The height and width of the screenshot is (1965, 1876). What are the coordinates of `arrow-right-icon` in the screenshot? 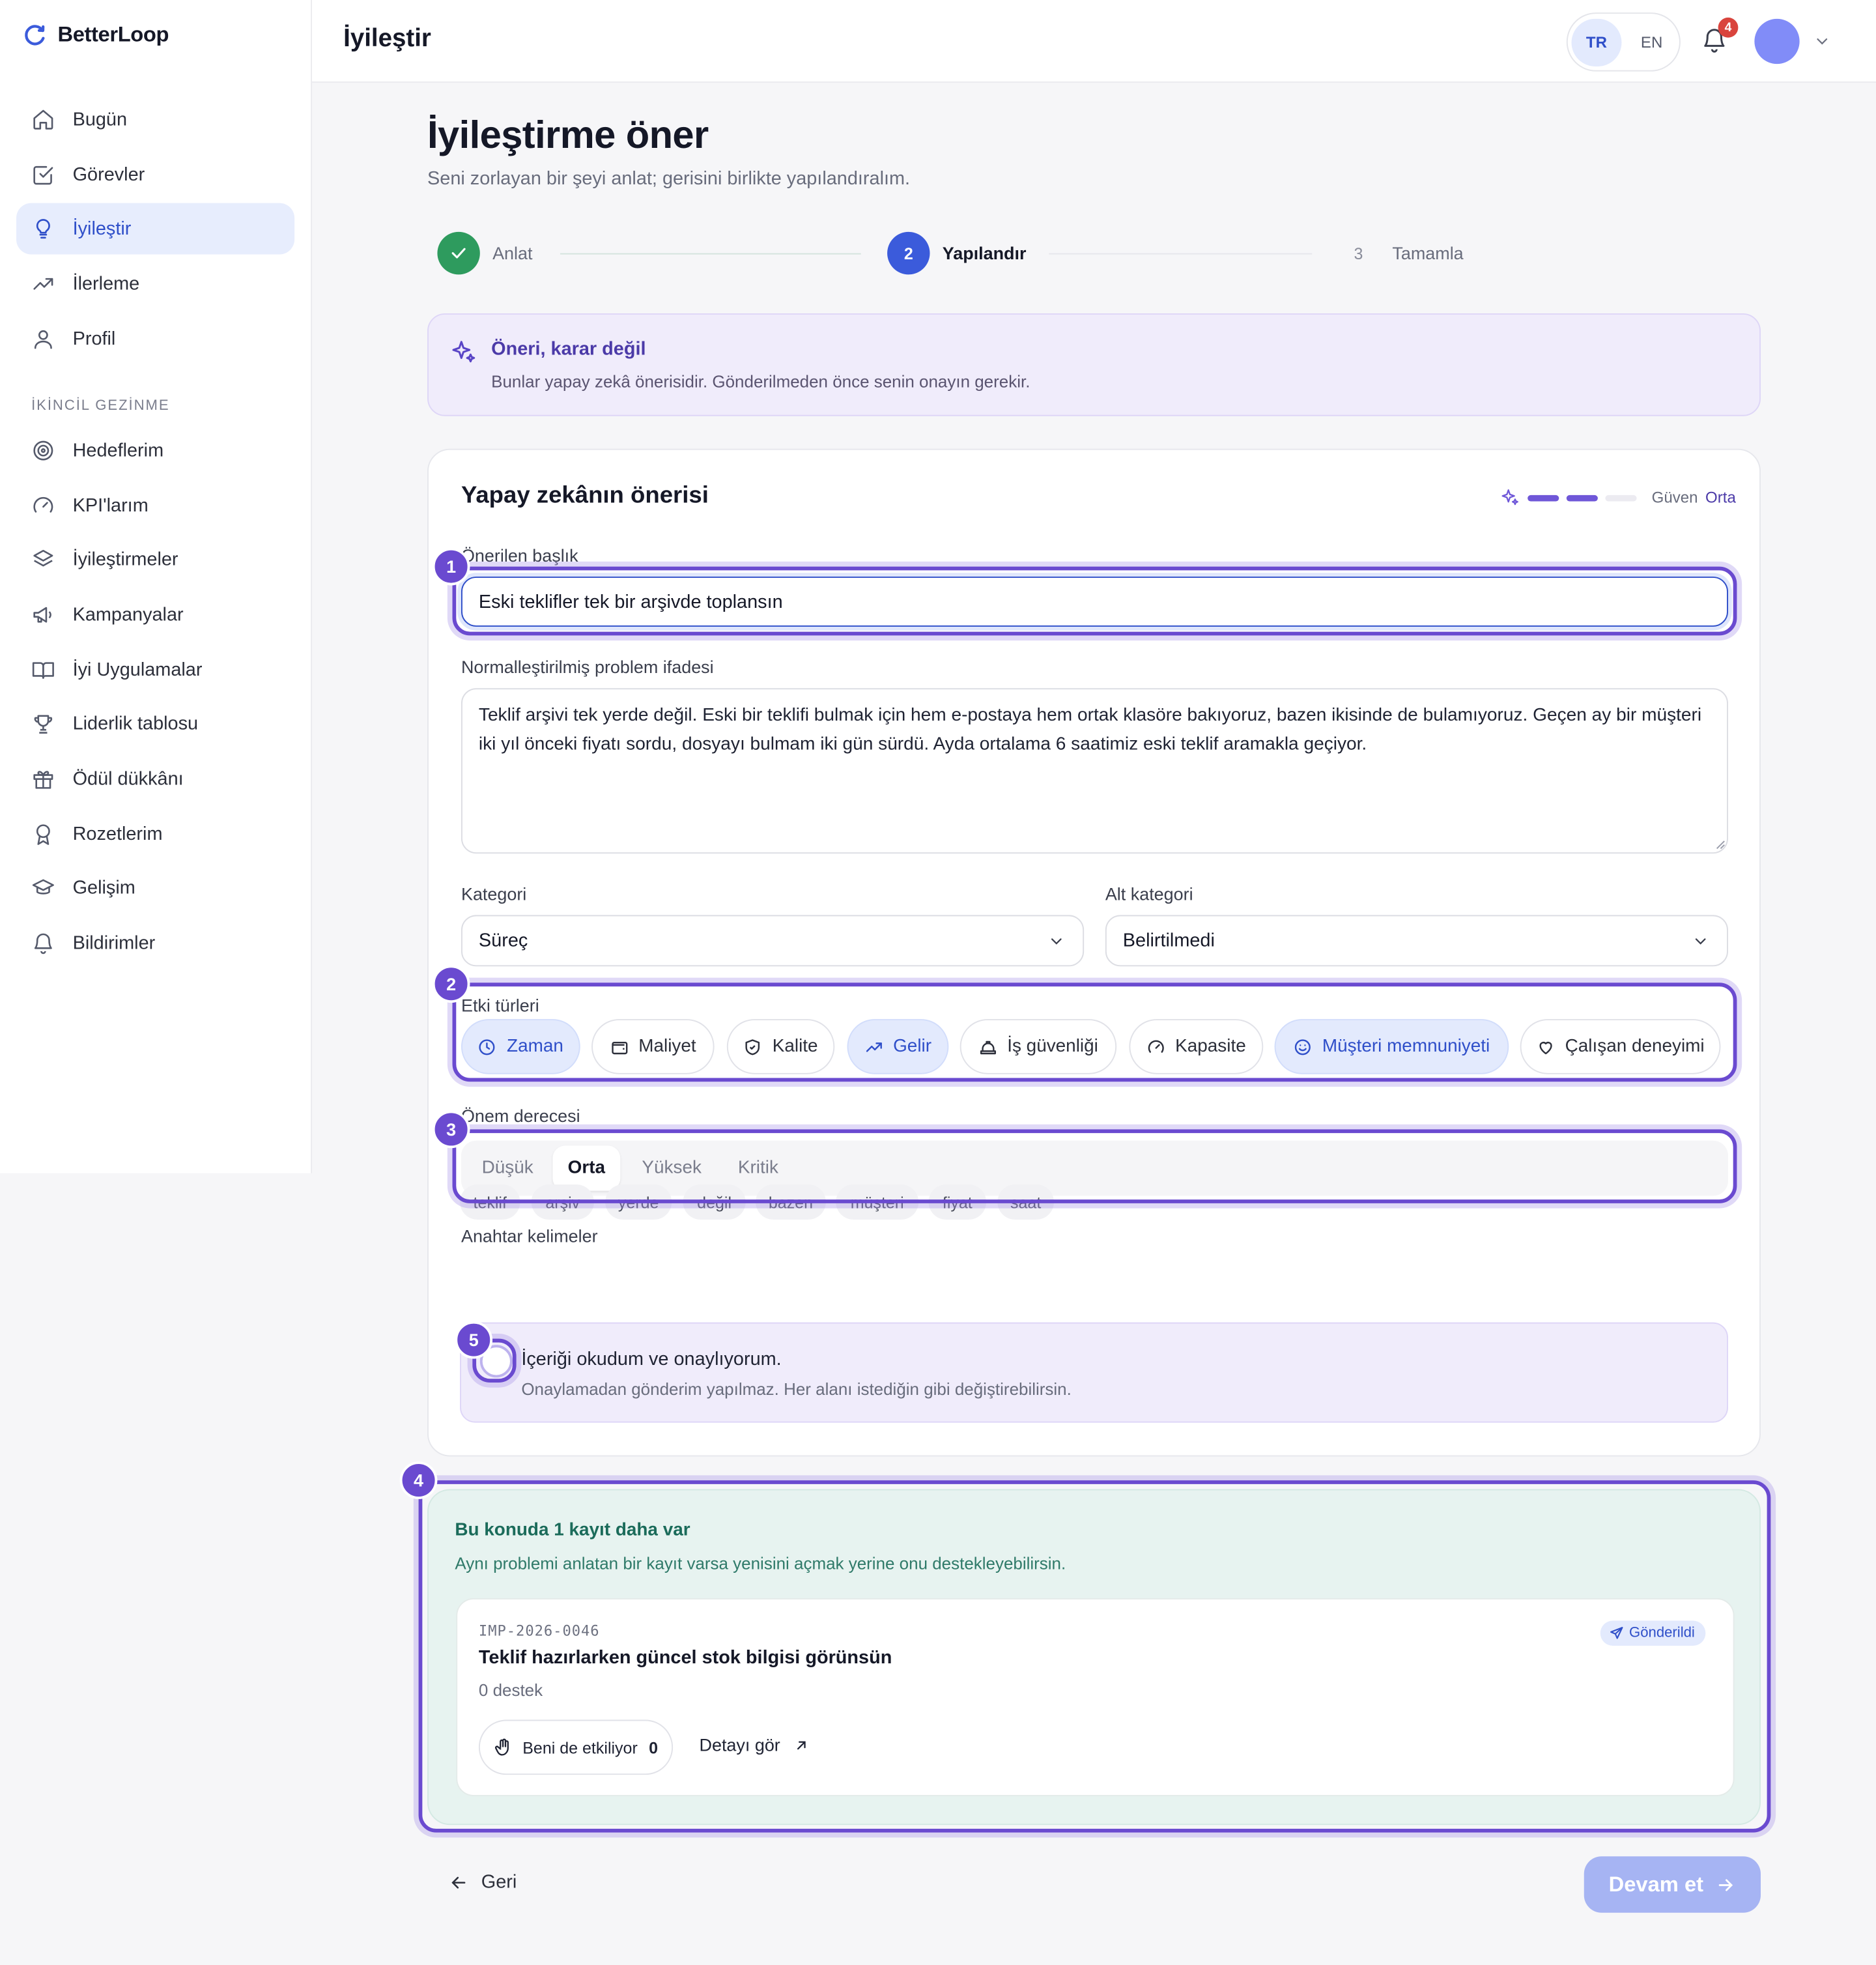 It's located at (1726, 1884).